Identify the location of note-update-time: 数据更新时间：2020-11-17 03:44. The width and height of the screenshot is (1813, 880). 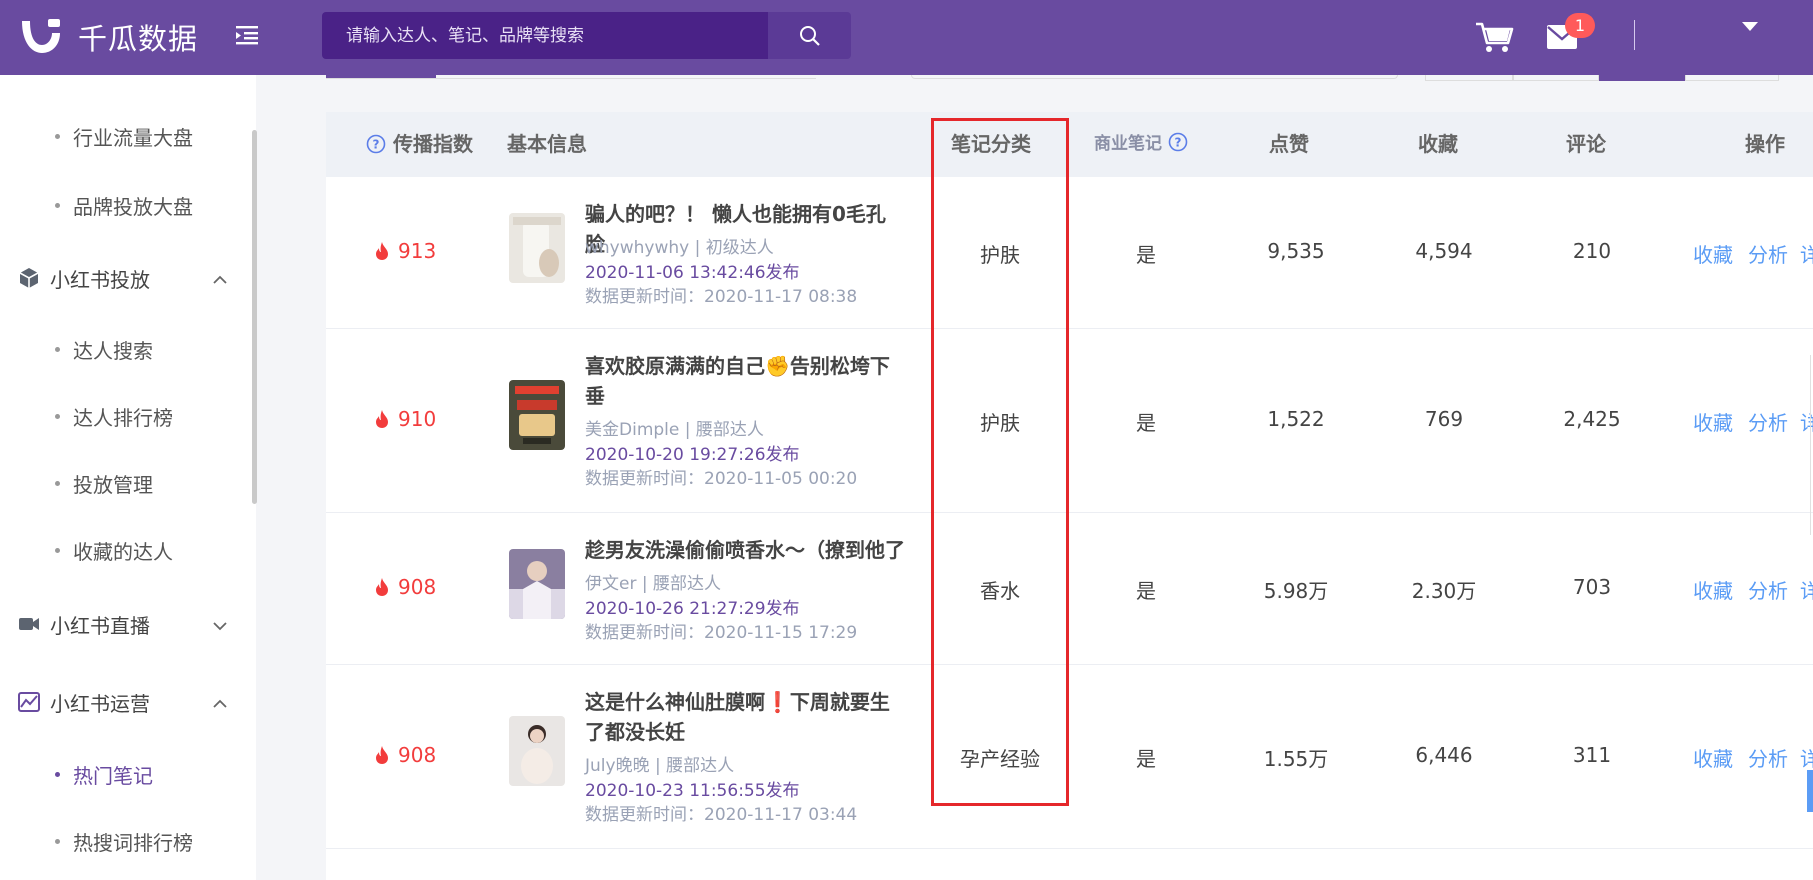
(721, 815).